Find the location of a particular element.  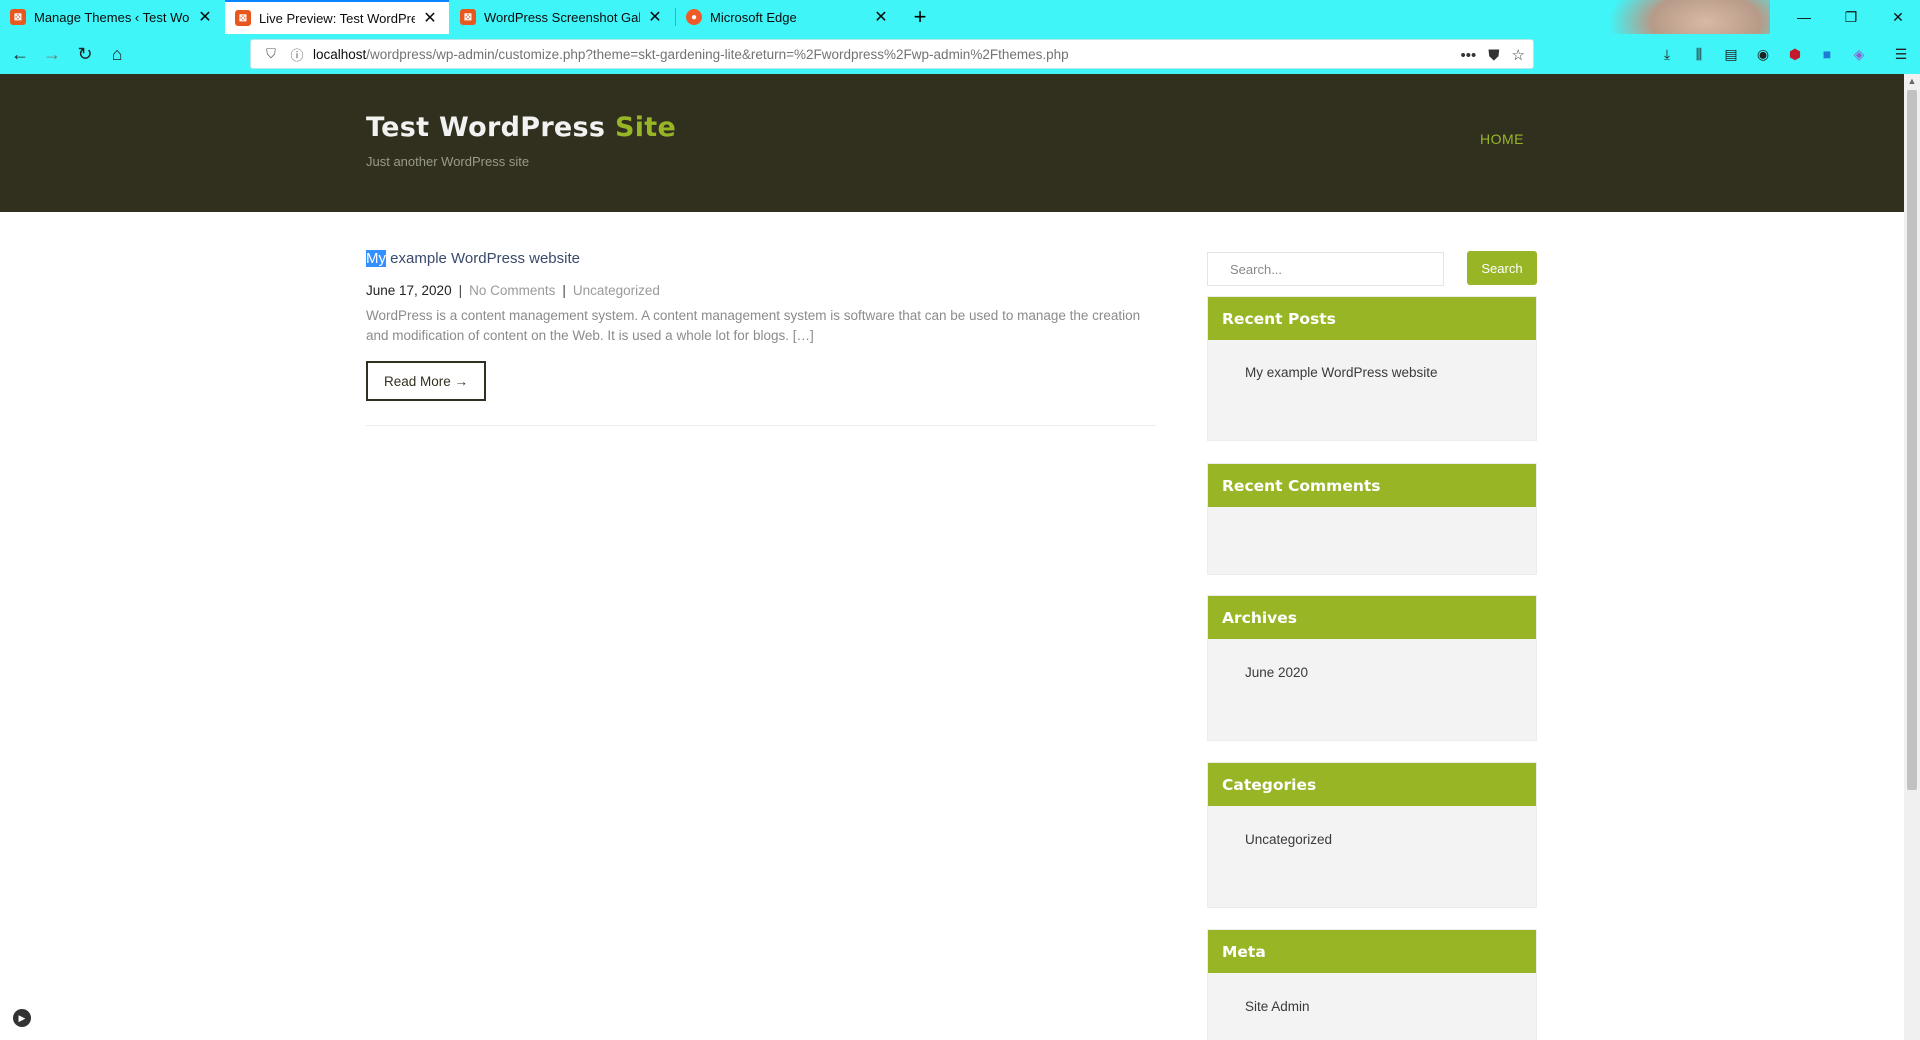

extension-s-icon: ■ is located at coordinates (1827, 54).